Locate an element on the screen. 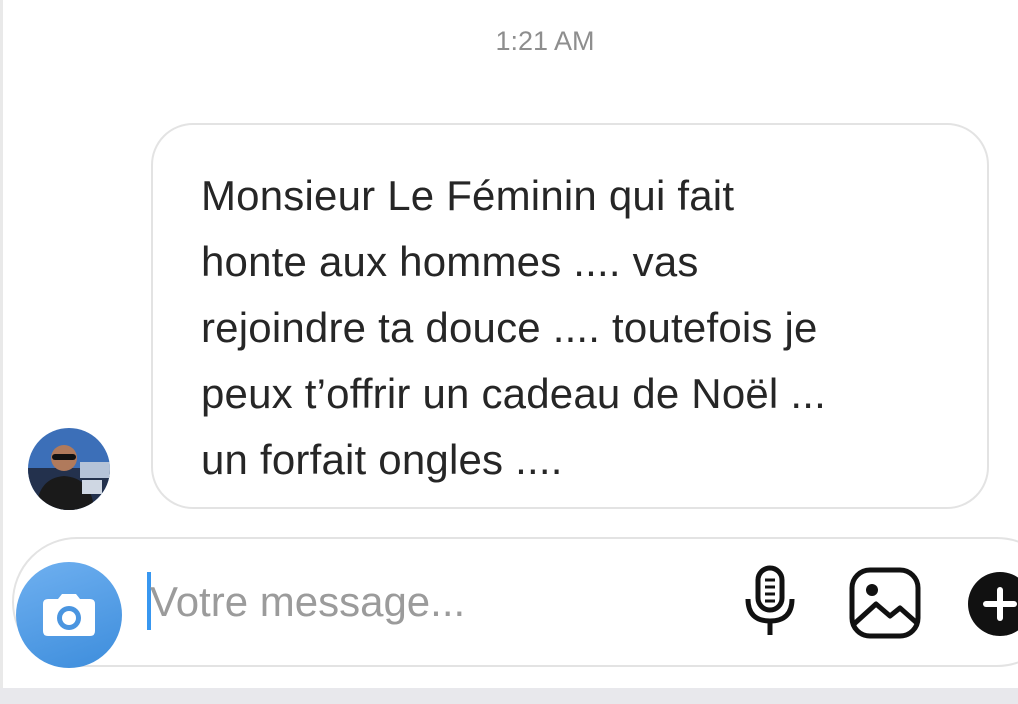 This screenshot has width=1018, height=704. window-edge is located at coordinates (1, 352).